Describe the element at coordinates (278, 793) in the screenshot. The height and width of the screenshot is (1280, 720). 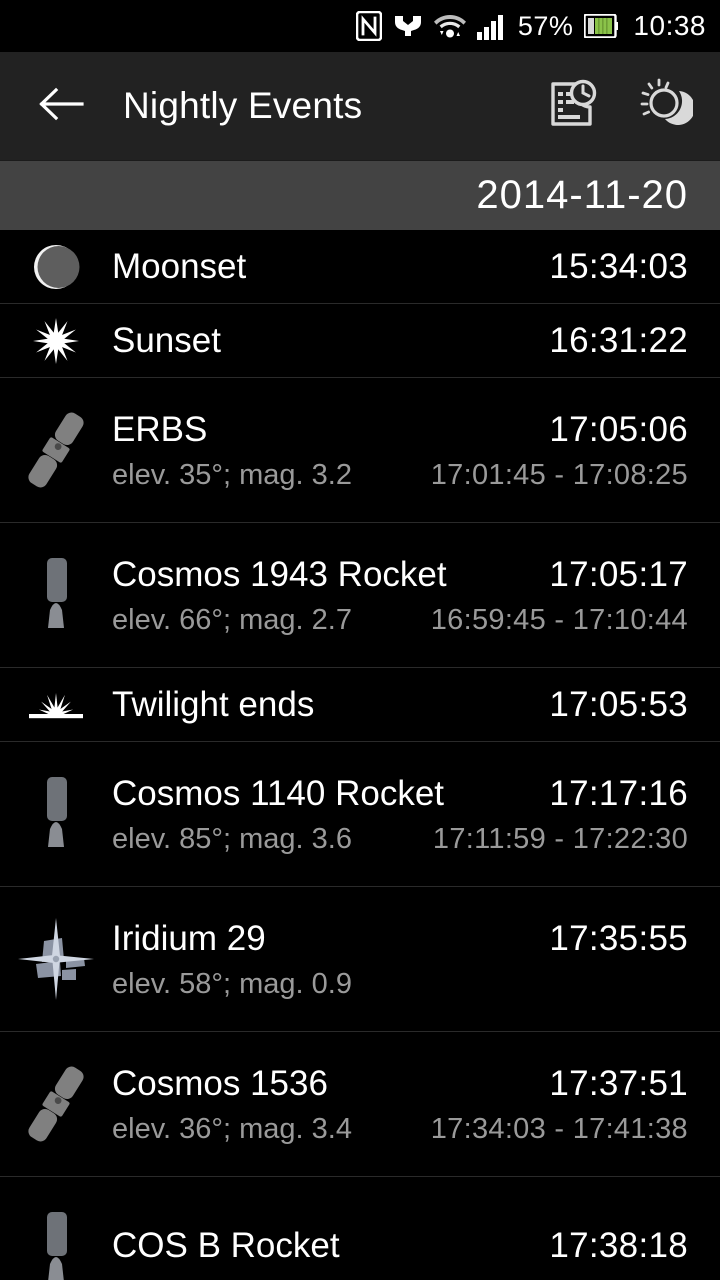
I see `event-name: Cosmos 1140 Rocket` at that location.